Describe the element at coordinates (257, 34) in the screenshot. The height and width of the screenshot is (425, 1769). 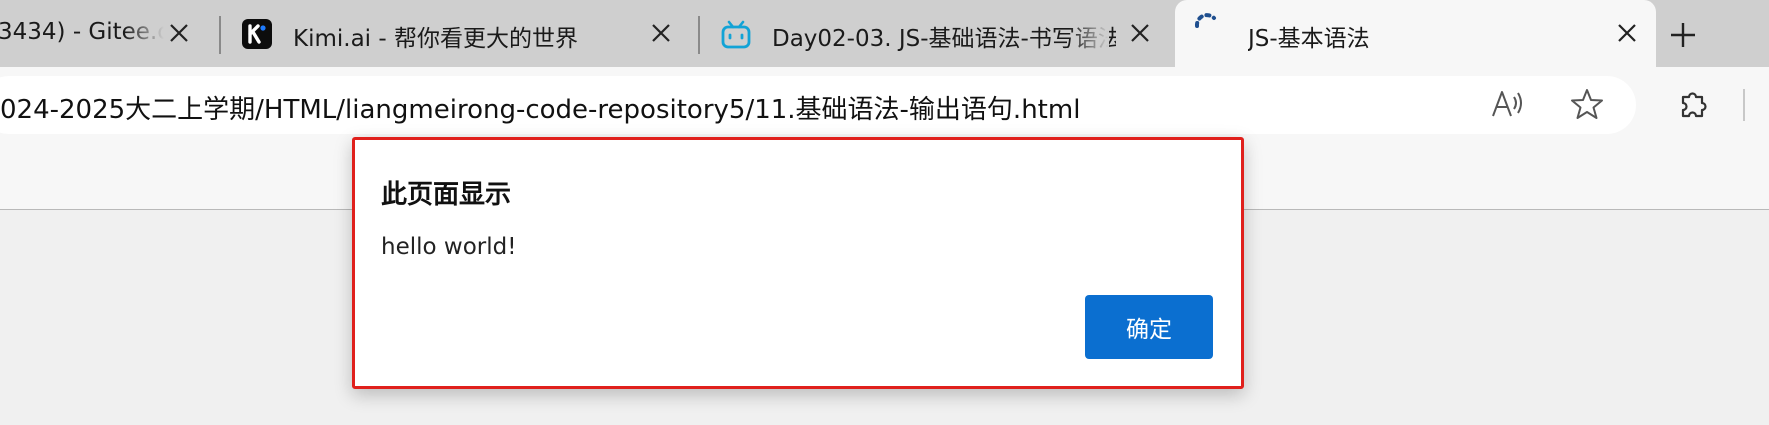
I see `kimi-icon` at that location.